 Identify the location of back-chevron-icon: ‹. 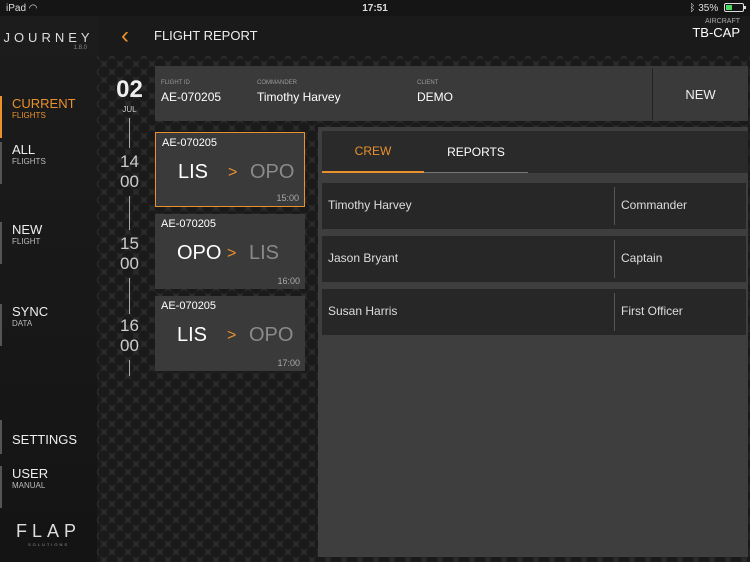
(125, 36).